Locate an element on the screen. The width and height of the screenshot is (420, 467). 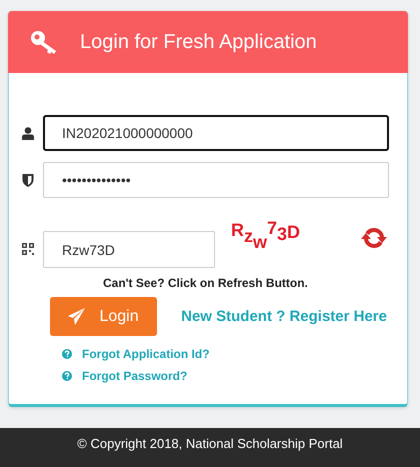
captcha-image: Rzw73D is located at coordinates (266, 232).